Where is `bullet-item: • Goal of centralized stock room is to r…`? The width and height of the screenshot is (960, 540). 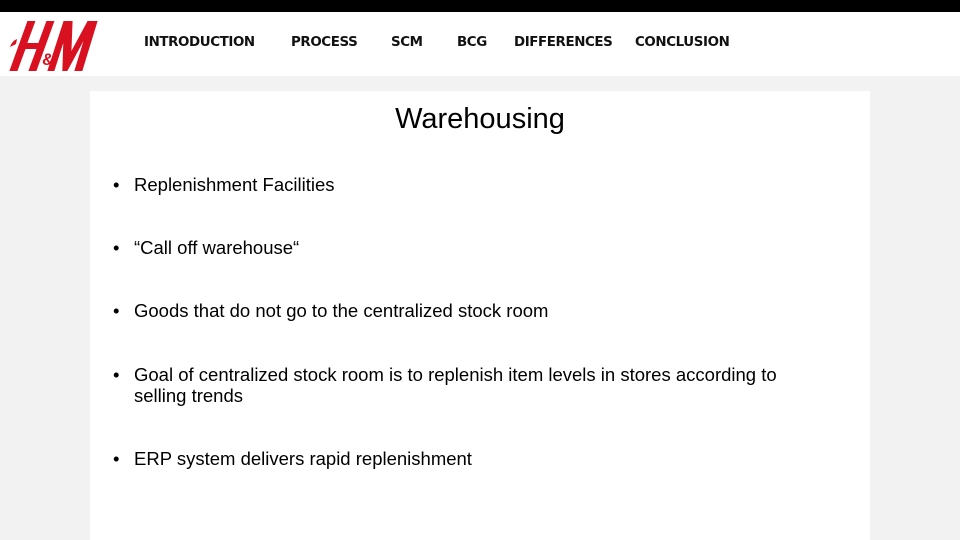
bullet-item: • Goal of centralized stock room is to r… is located at coordinates (478, 385).